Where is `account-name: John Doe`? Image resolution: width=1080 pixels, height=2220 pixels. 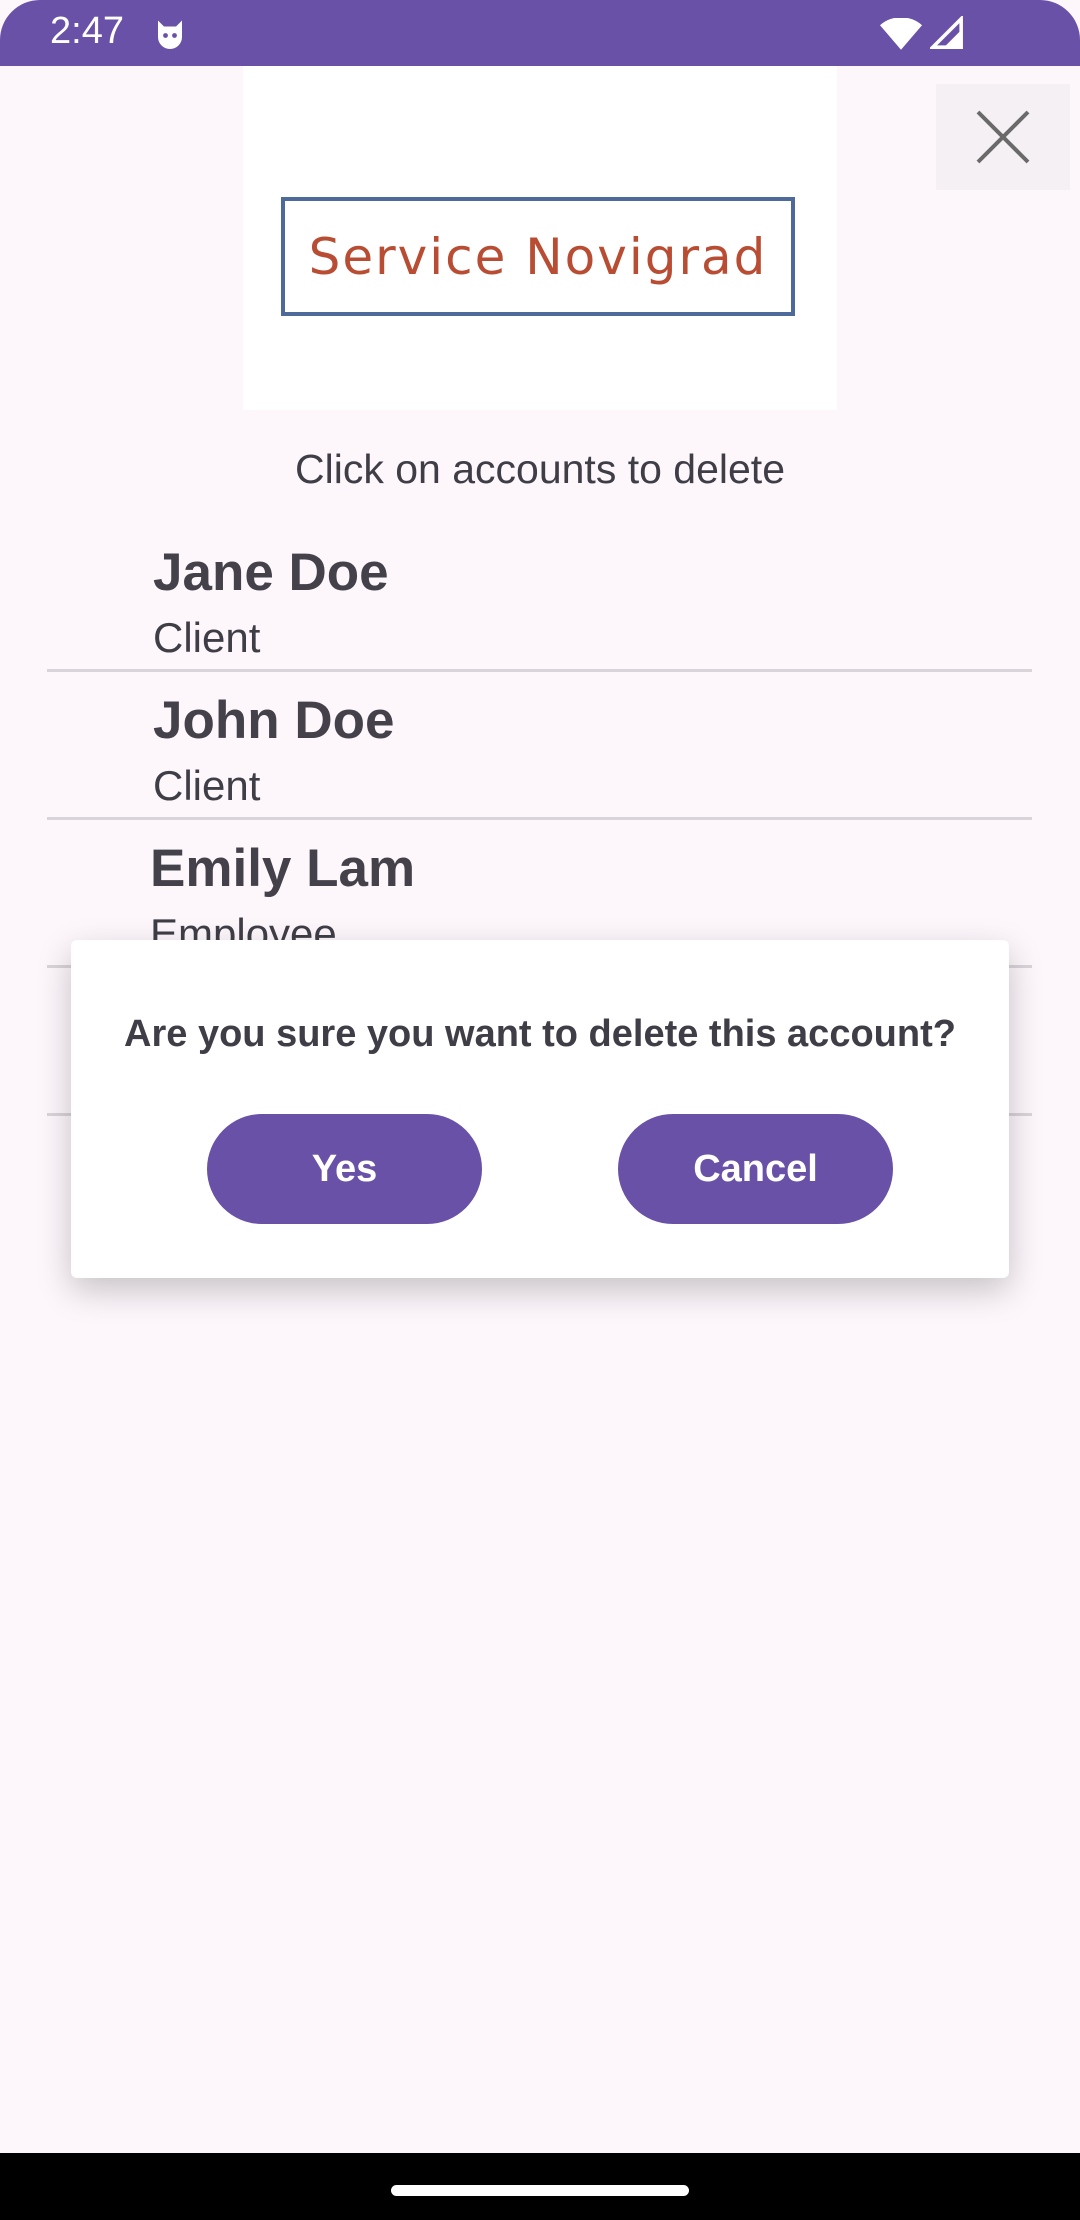 account-name: John Doe is located at coordinates (274, 720).